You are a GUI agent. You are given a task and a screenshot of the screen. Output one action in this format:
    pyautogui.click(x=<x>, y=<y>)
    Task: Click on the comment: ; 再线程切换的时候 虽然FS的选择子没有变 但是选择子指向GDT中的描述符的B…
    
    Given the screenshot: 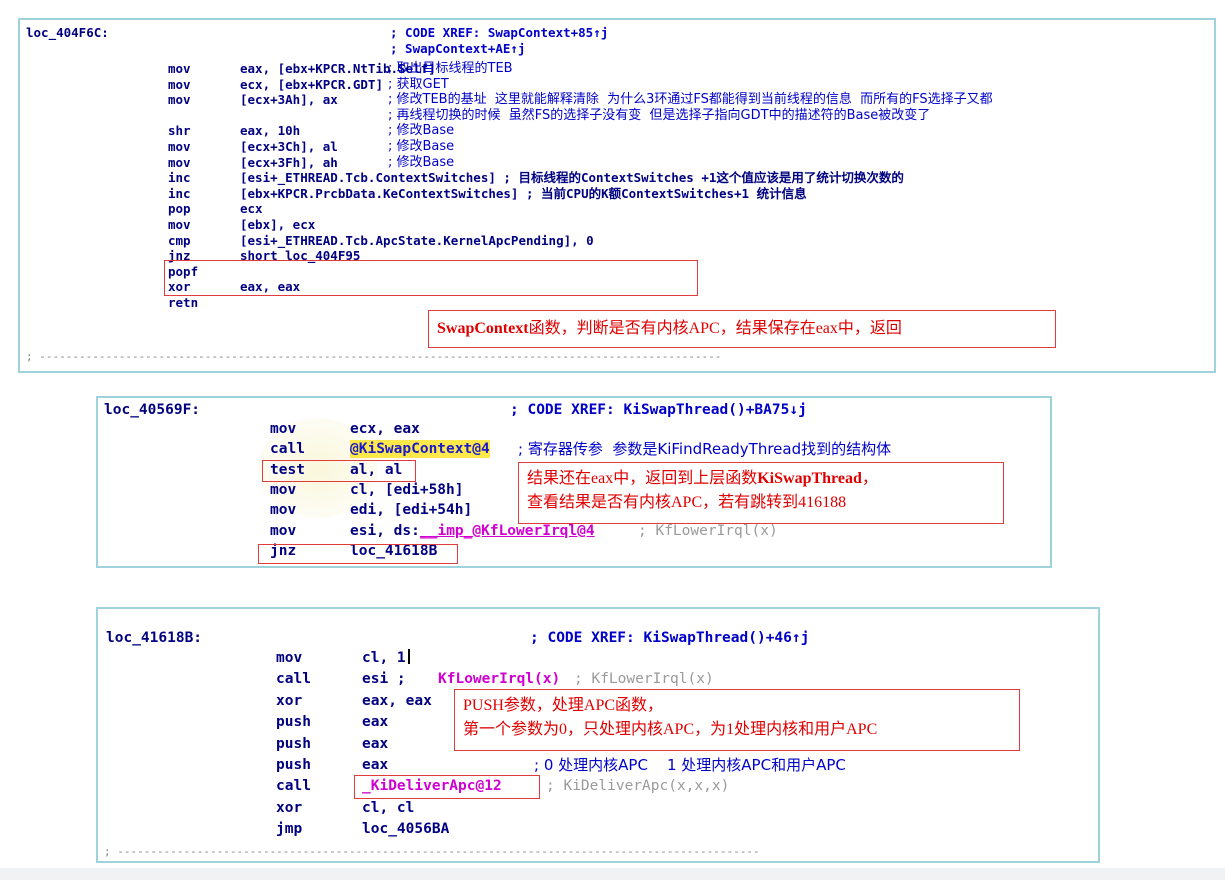 What is the action you would take?
    pyautogui.click(x=659, y=115)
    